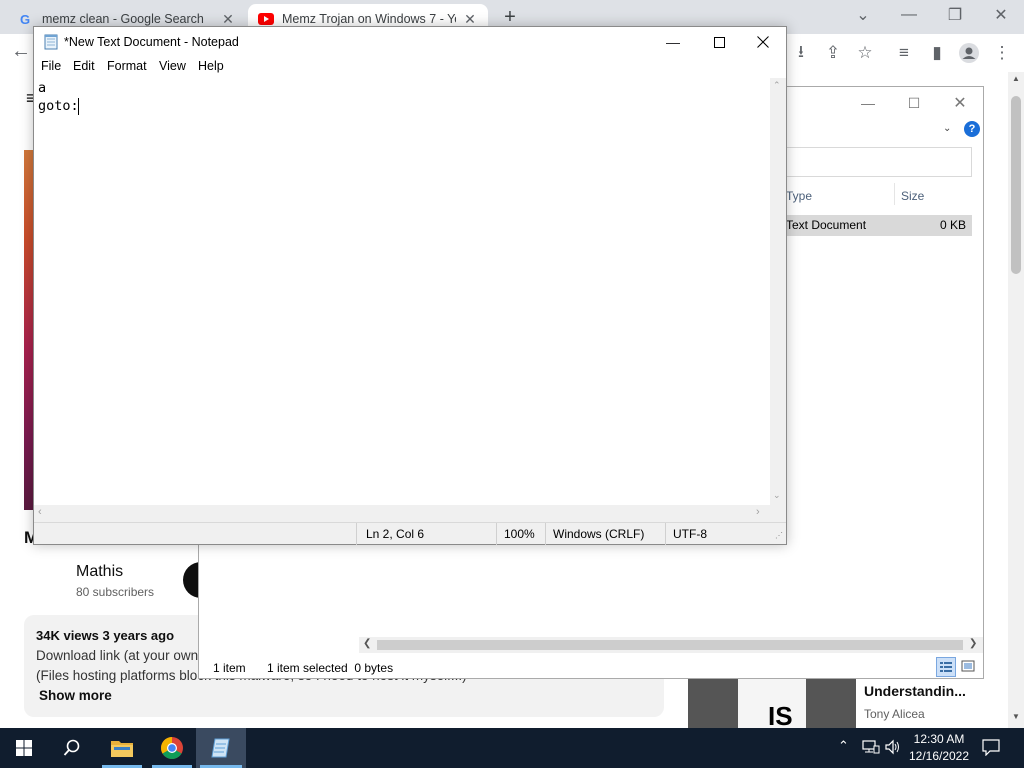 This screenshot has width=1024, height=768. What do you see at coordinates (863, 15) in the screenshot?
I see `tab-search-icon: ⌄` at bounding box center [863, 15].